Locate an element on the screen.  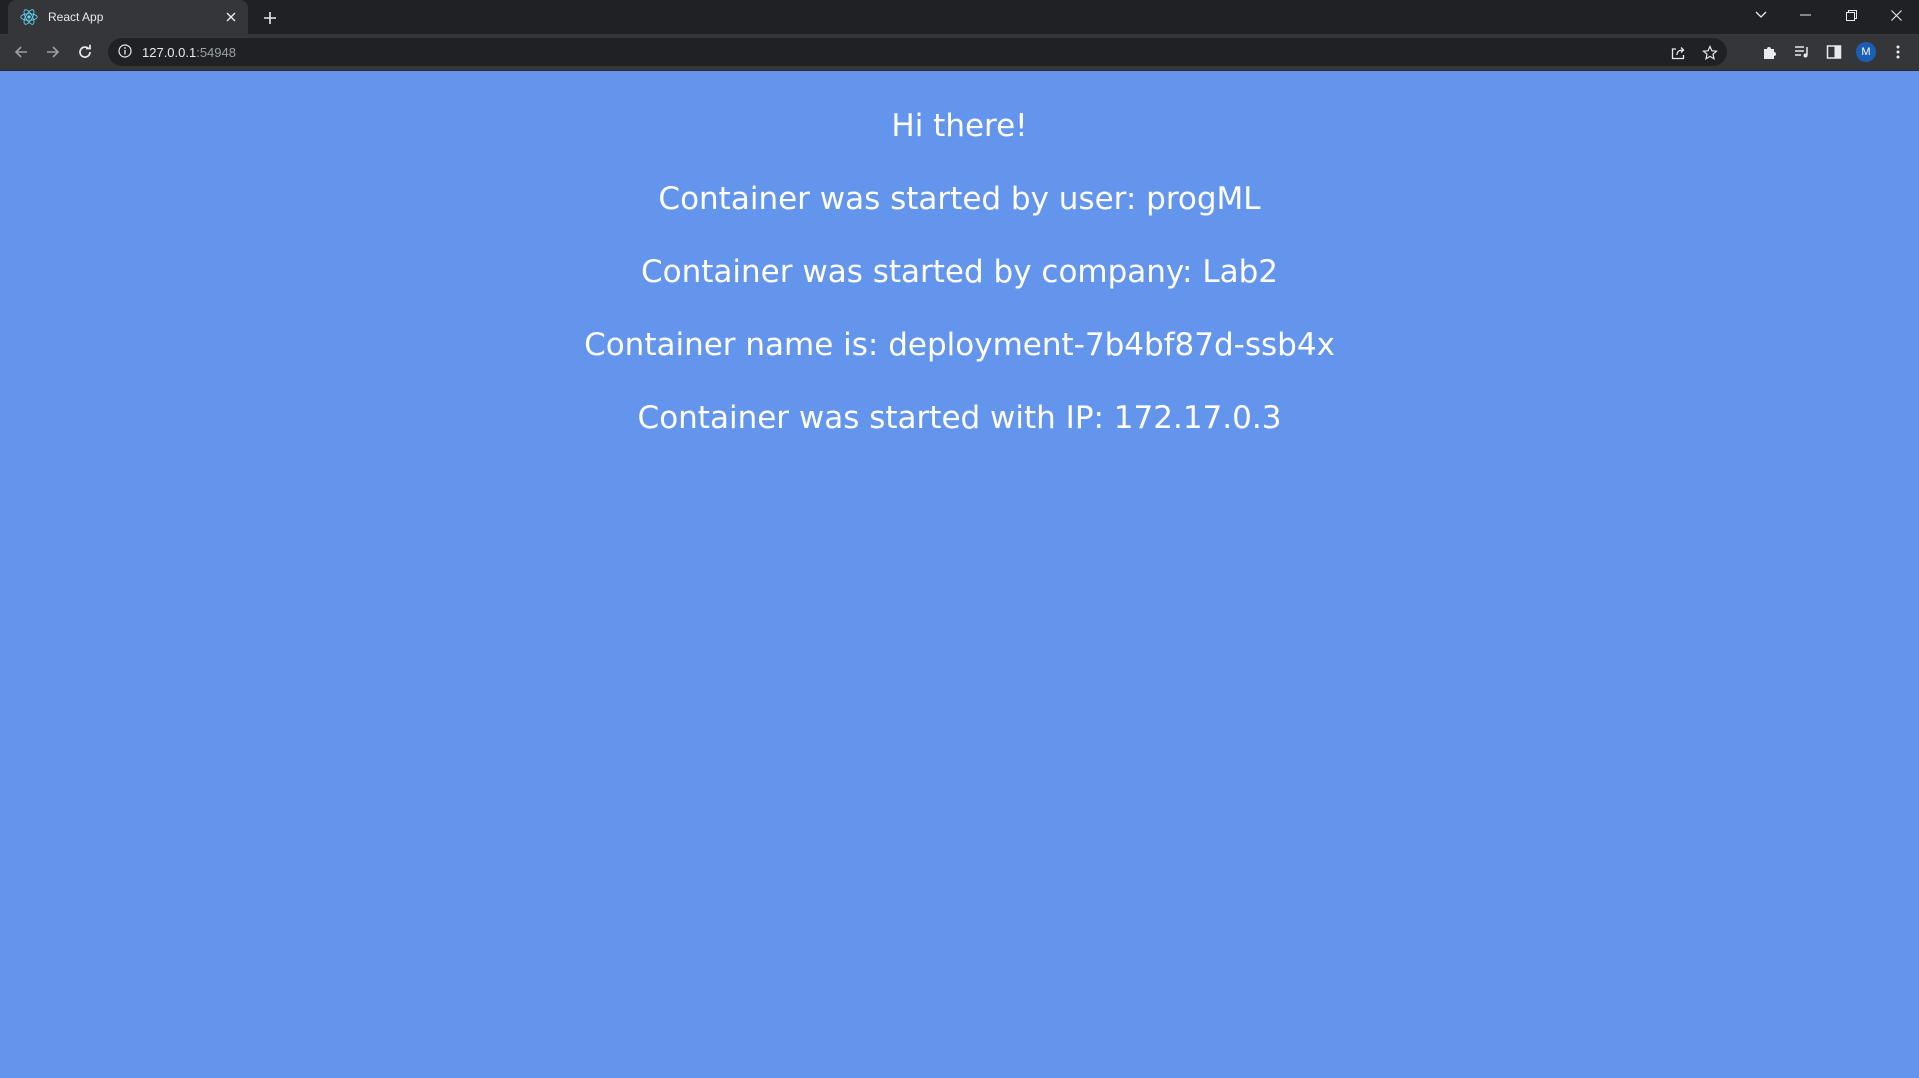
forward-button is located at coordinates (53, 52).